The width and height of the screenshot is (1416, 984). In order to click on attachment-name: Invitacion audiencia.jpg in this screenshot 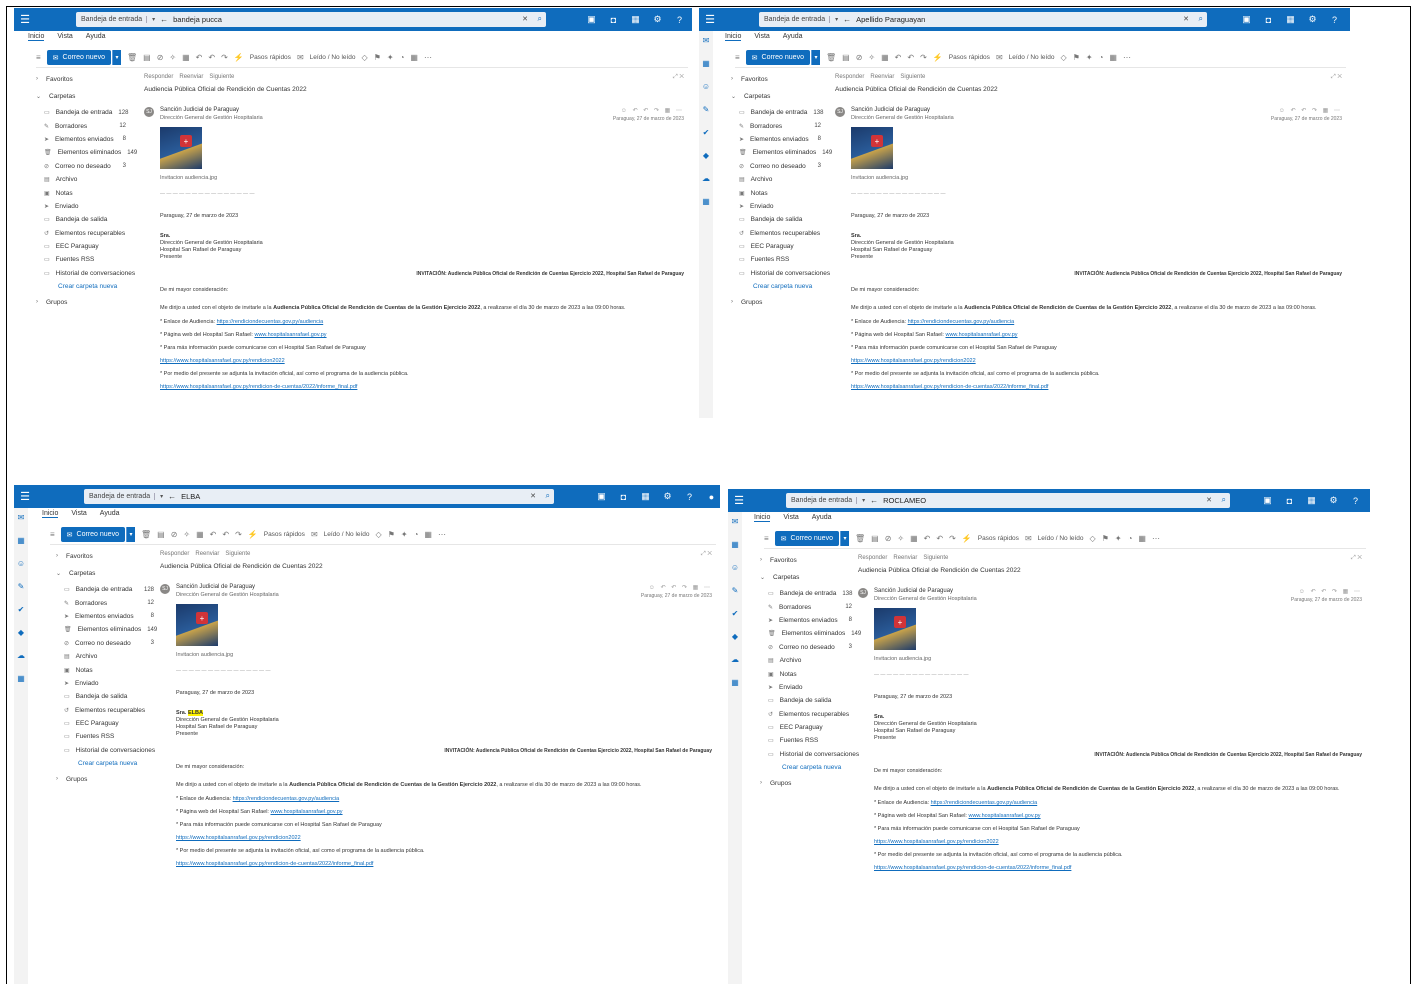, I will do `click(1096, 178)`.